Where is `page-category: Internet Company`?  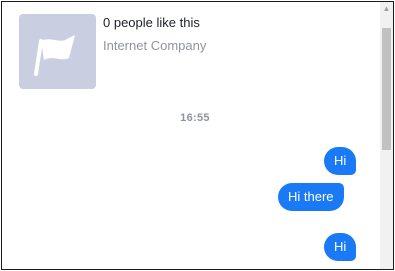 page-category: Internet Company is located at coordinates (155, 45).